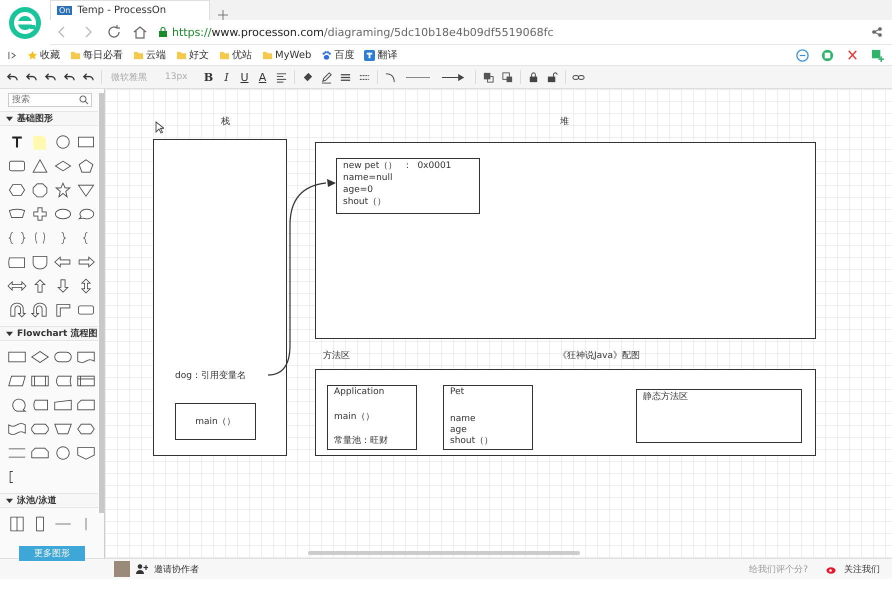 This screenshot has width=892, height=593. Describe the element at coordinates (852, 55) in the screenshot. I see `scissors-icon` at that location.